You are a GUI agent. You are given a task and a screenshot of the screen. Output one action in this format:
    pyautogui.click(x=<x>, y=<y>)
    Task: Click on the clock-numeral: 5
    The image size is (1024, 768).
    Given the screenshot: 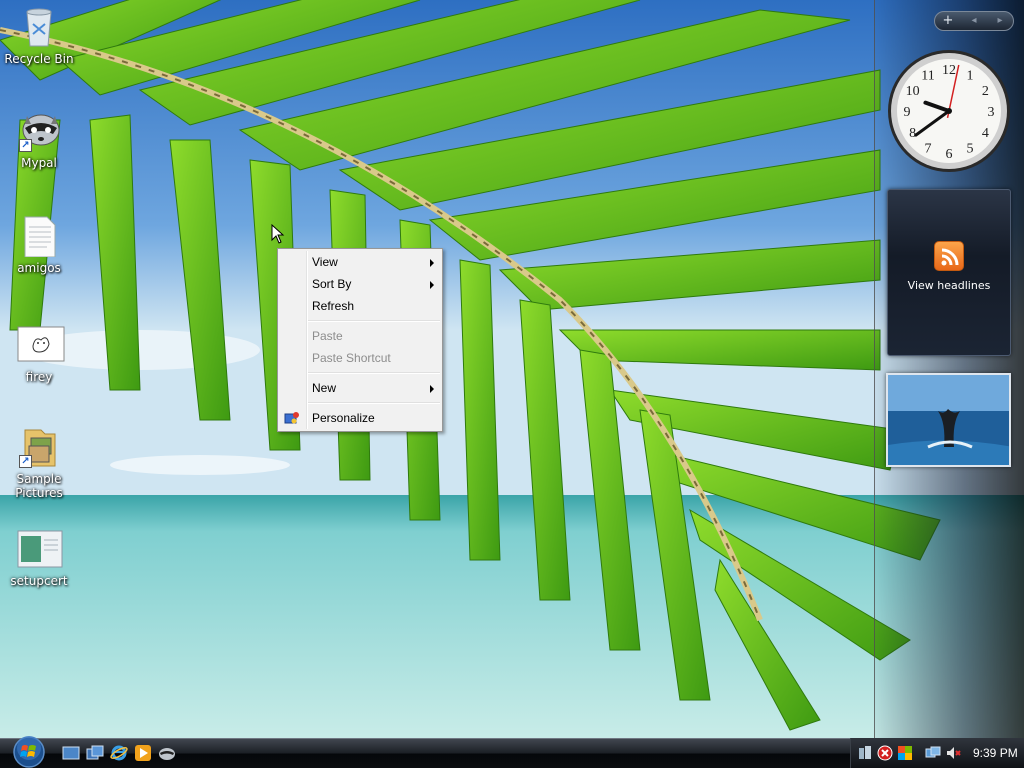 What is the action you would take?
    pyautogui.click(x=970, y=148)
    